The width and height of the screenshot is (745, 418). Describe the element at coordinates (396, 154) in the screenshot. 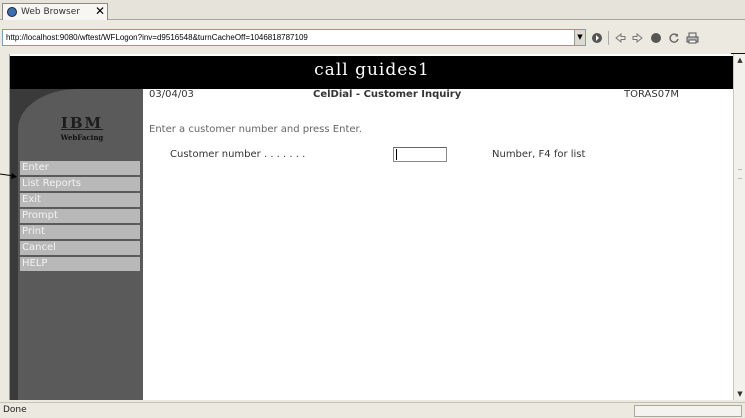

I see `text-caret` at that location.